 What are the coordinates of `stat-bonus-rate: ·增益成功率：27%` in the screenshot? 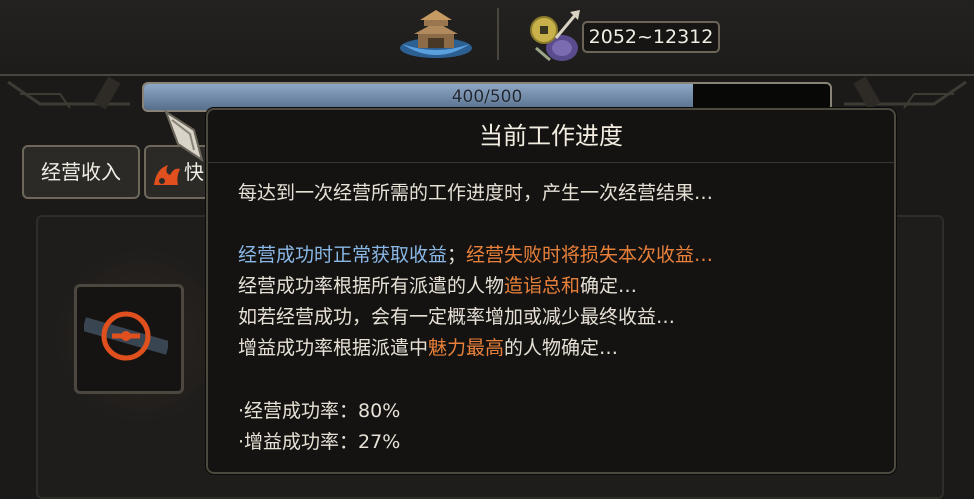 It's located at (319, 442).